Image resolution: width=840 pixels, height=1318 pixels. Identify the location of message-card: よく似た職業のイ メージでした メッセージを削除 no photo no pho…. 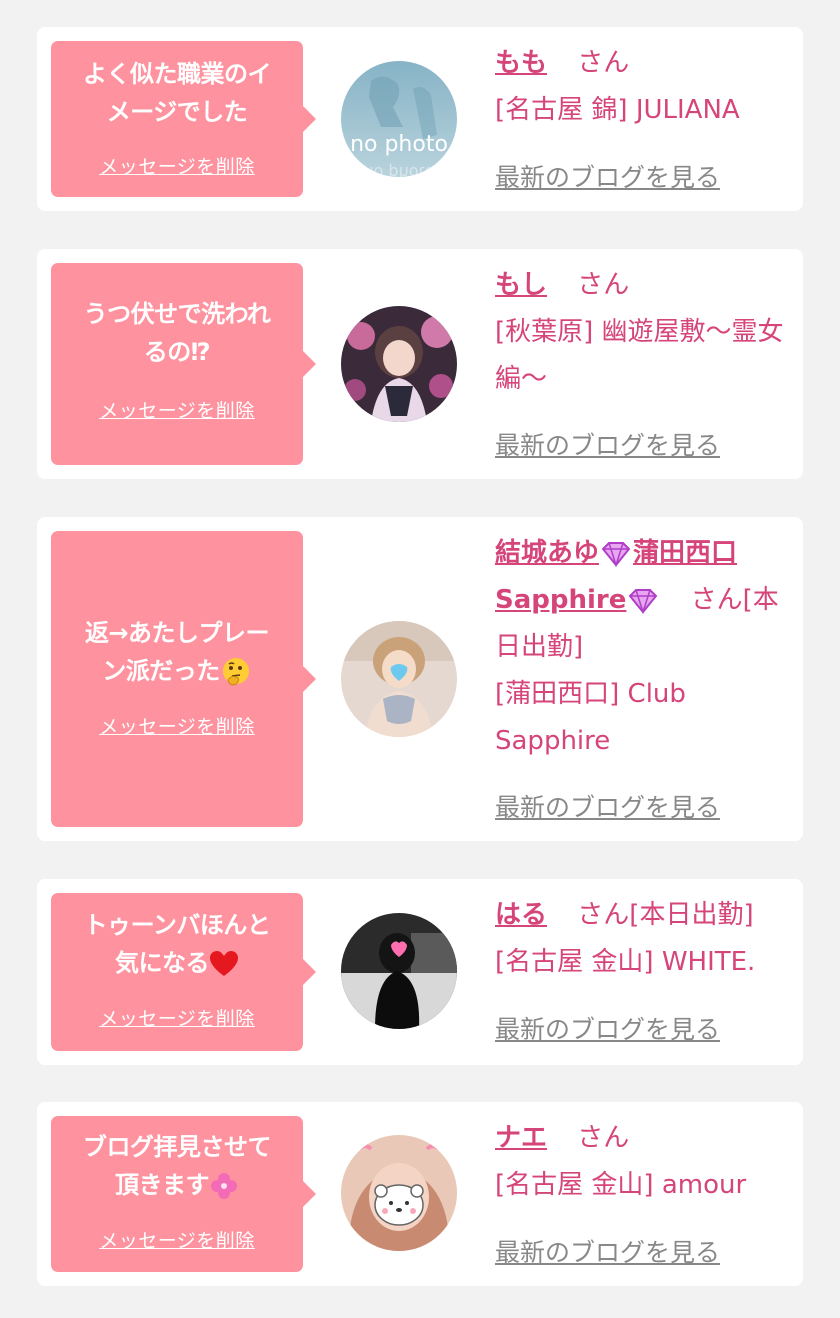
(420, 119).